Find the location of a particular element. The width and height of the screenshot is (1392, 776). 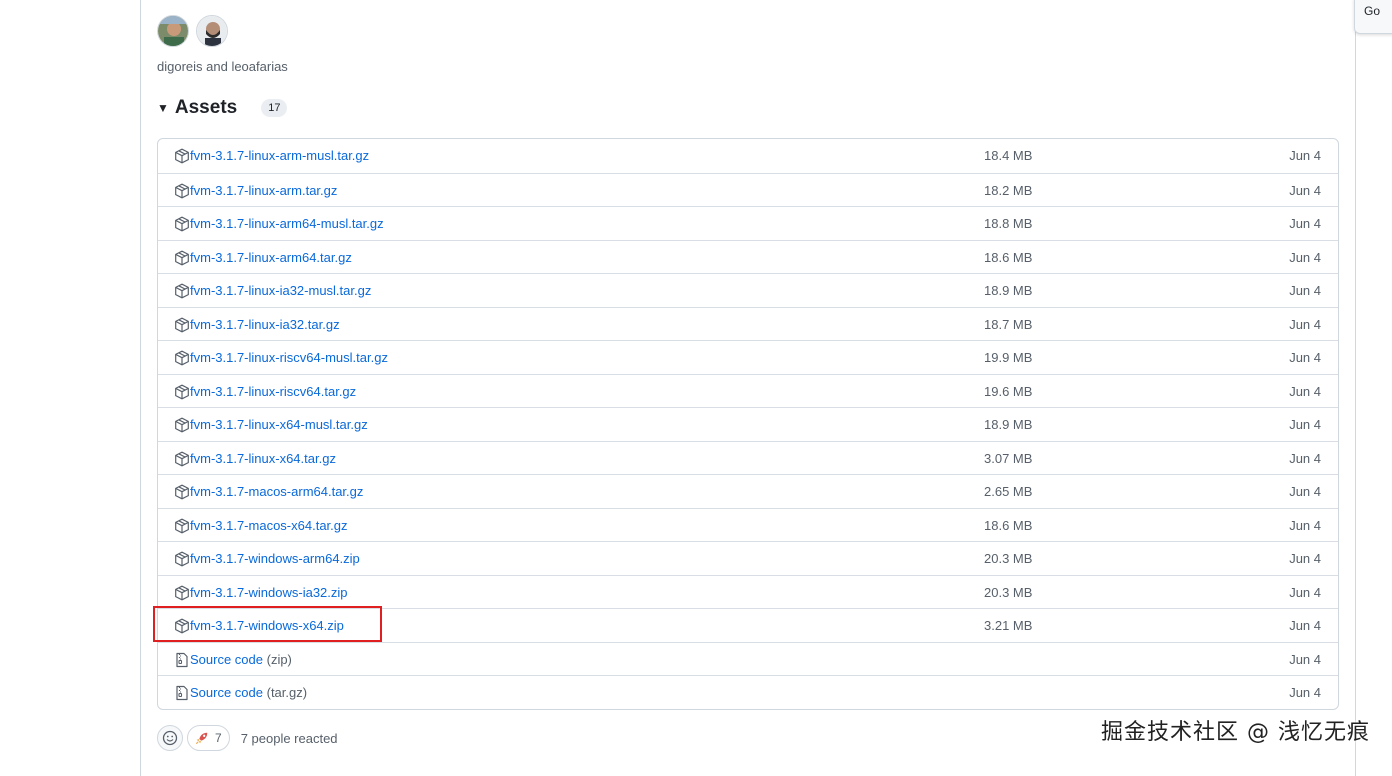

asset-size: 19.6 MB is located at coordinates (1008, 391).